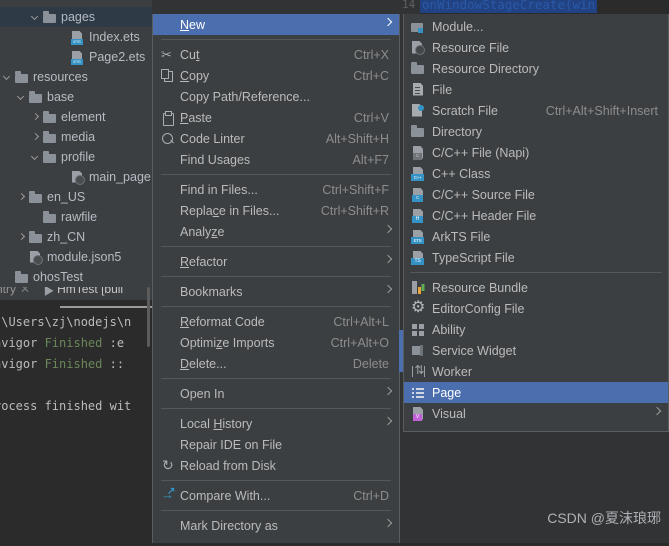 This screenshot has width=669, height=546. What do you see at coordinates (276, 291) in the screenshot?
I see `menu-item-bookmarks: Bookmarks` at bounding box center [276, 291].